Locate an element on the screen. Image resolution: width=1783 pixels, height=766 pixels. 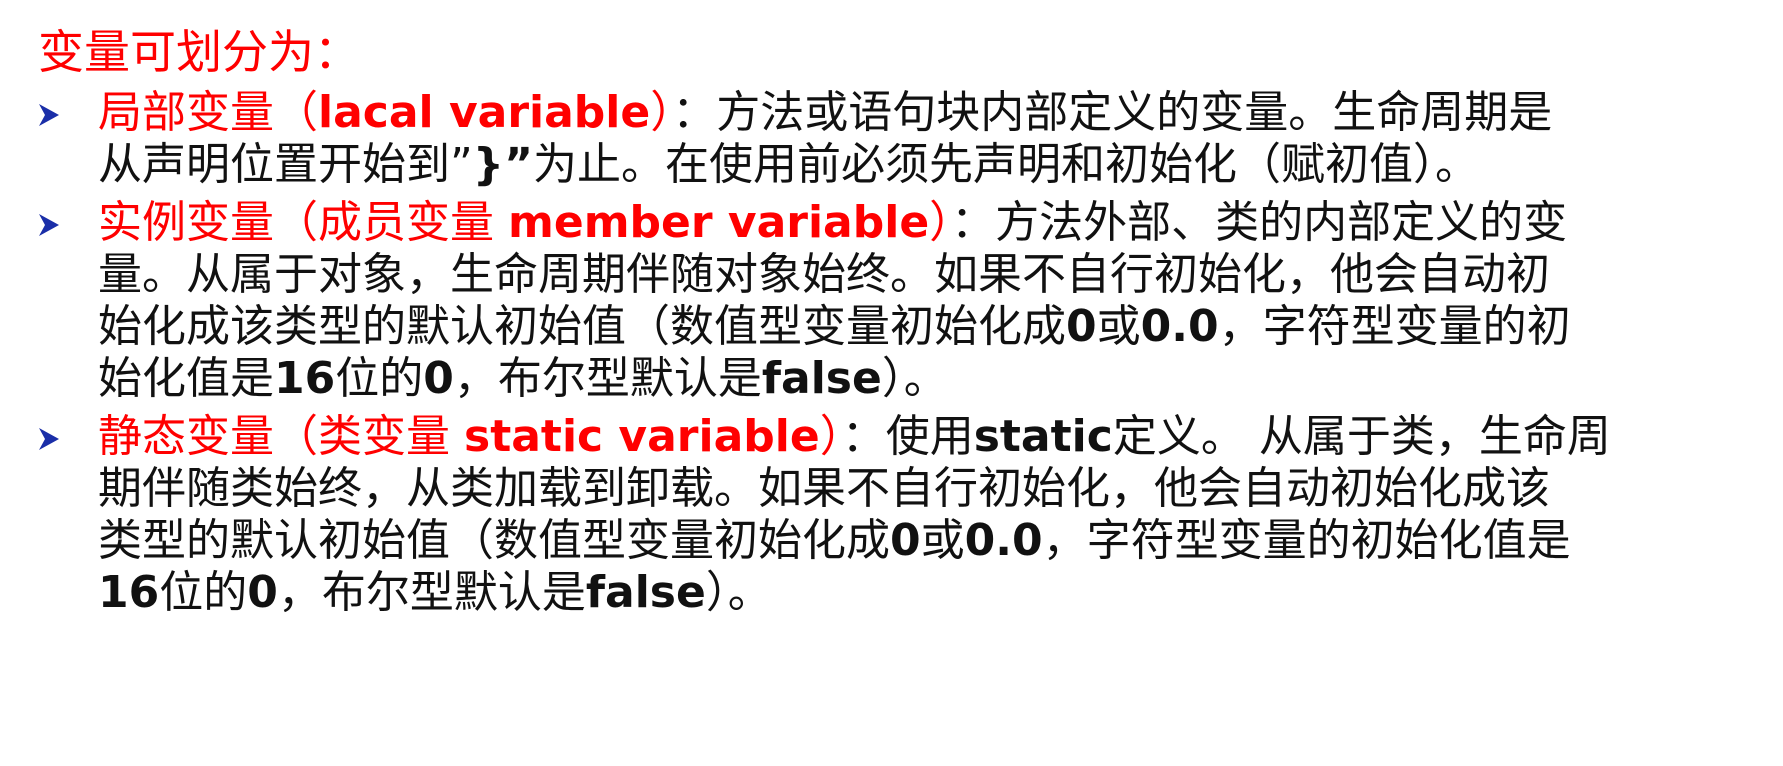
item-line: 始化成该类型的默认初始值（数值型变量初始化成0或0.0，字符型变量的初 is located at coordinates (834, 327).